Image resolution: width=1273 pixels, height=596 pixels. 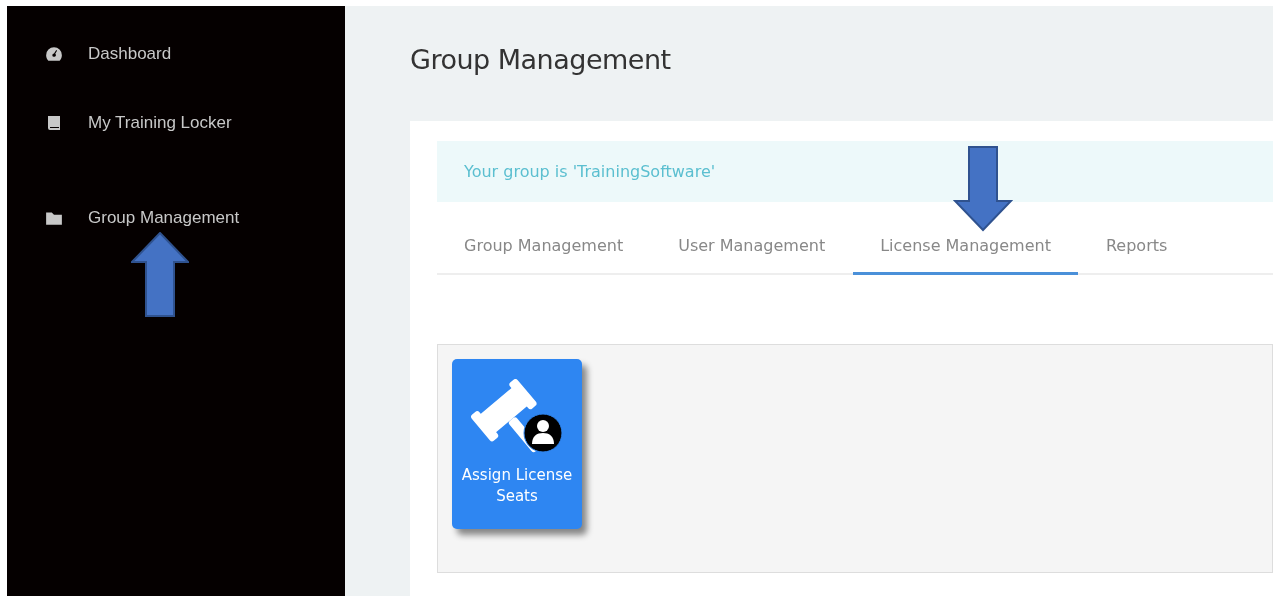 What do you see at coordinates (541, 59) in the screenshot?
I see `page-title: Group Management` at bounding box center [541, 59].